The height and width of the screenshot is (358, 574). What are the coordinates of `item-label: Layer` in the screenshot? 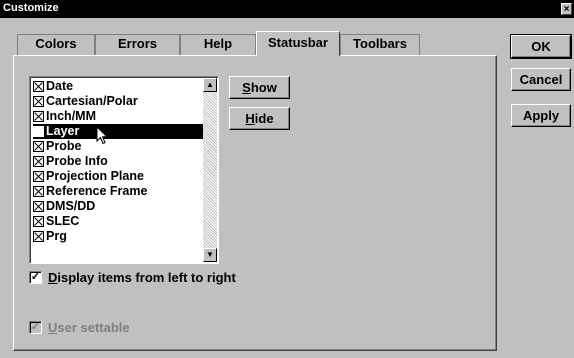 It's located at (63, 131).